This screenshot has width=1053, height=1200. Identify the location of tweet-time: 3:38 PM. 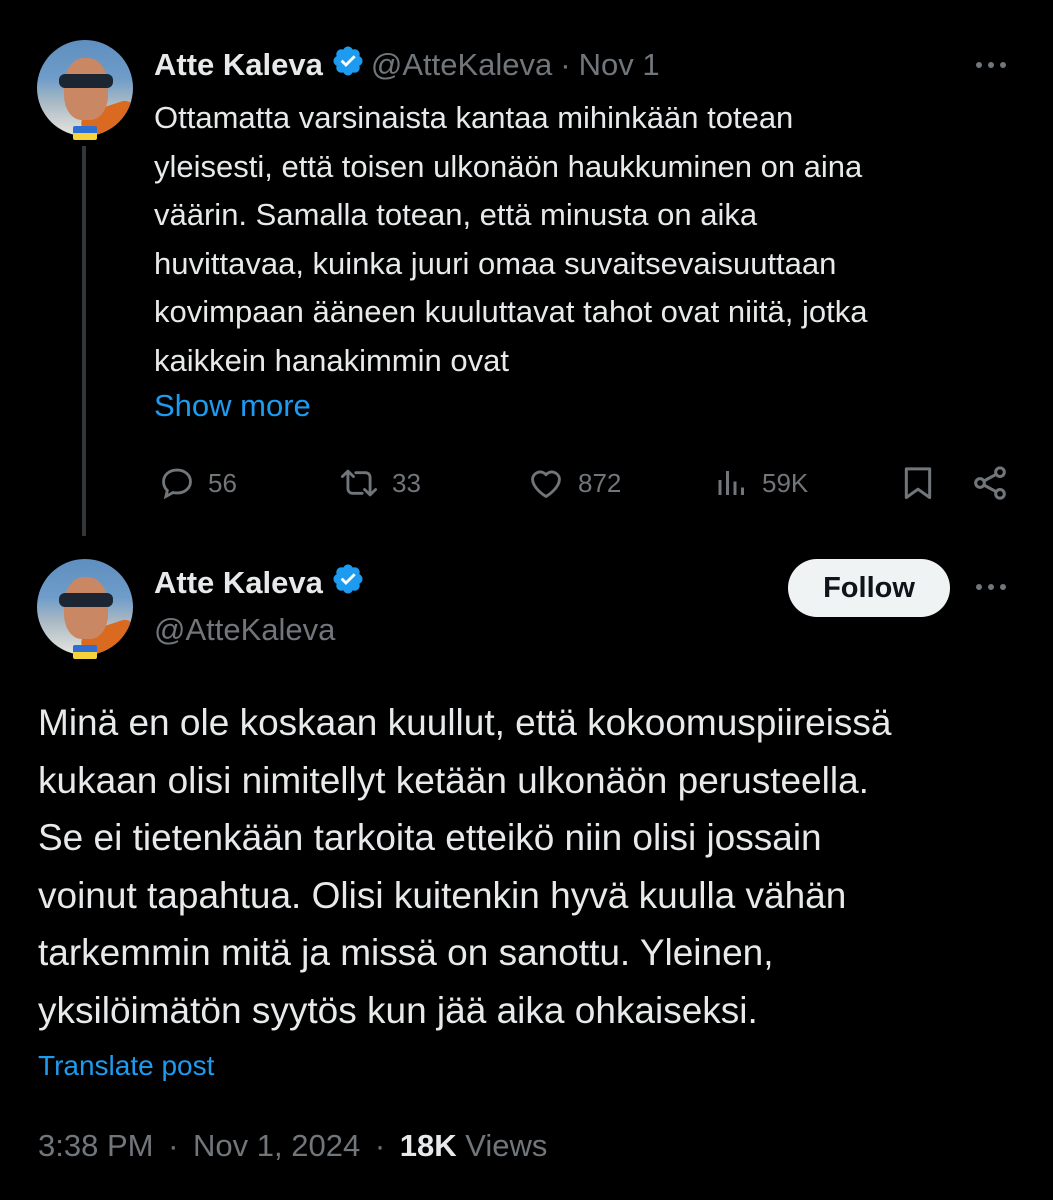
(95, 1145).